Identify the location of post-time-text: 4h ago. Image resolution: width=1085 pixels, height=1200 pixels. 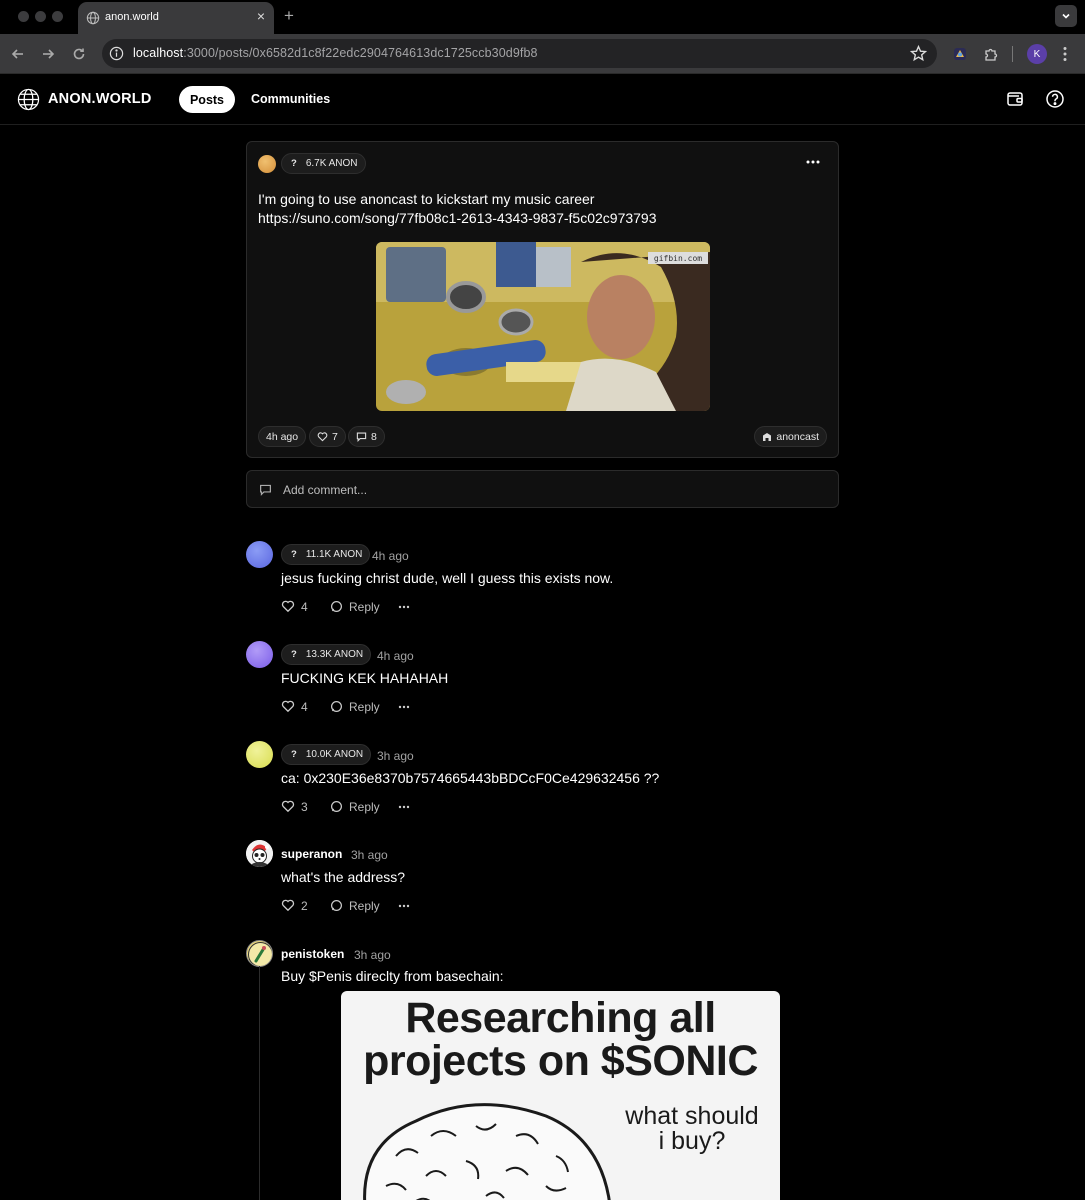
(282, 436).